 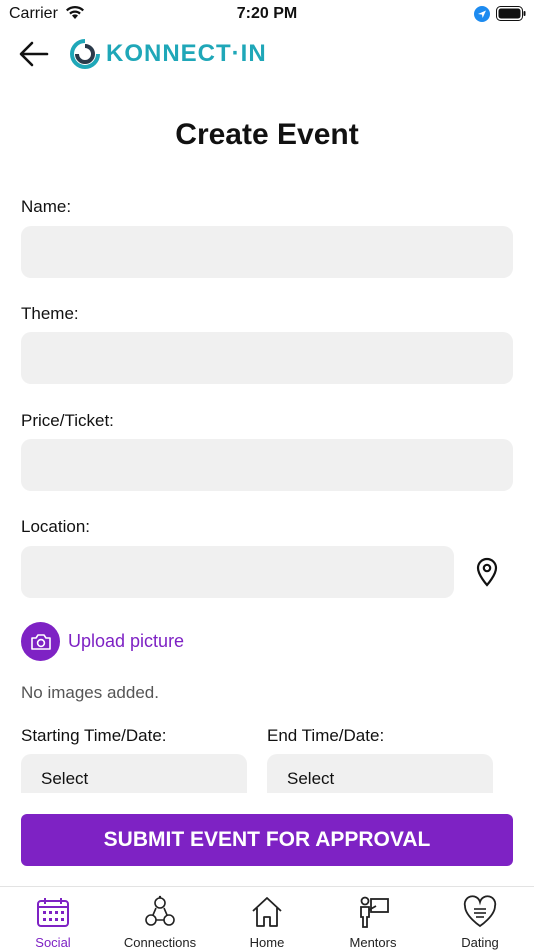 I want to click on scroll-clip, so click(x=267, y=803).